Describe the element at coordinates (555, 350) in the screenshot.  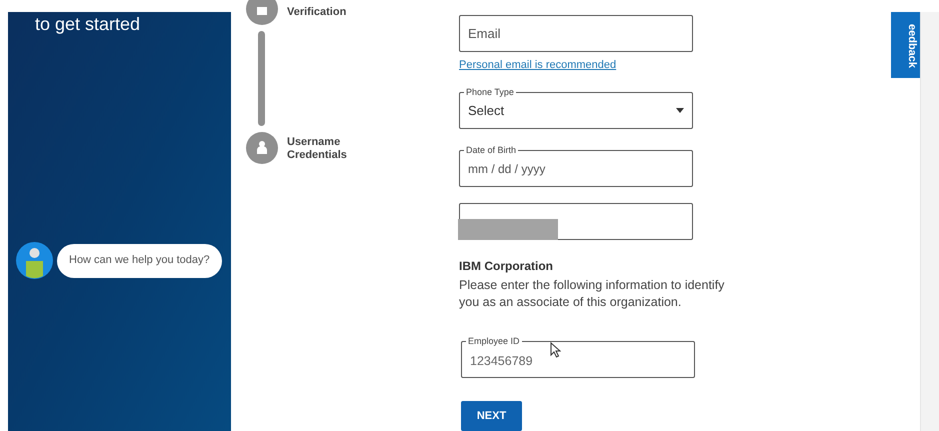
I see `mouse-cursor-icon` at that location.